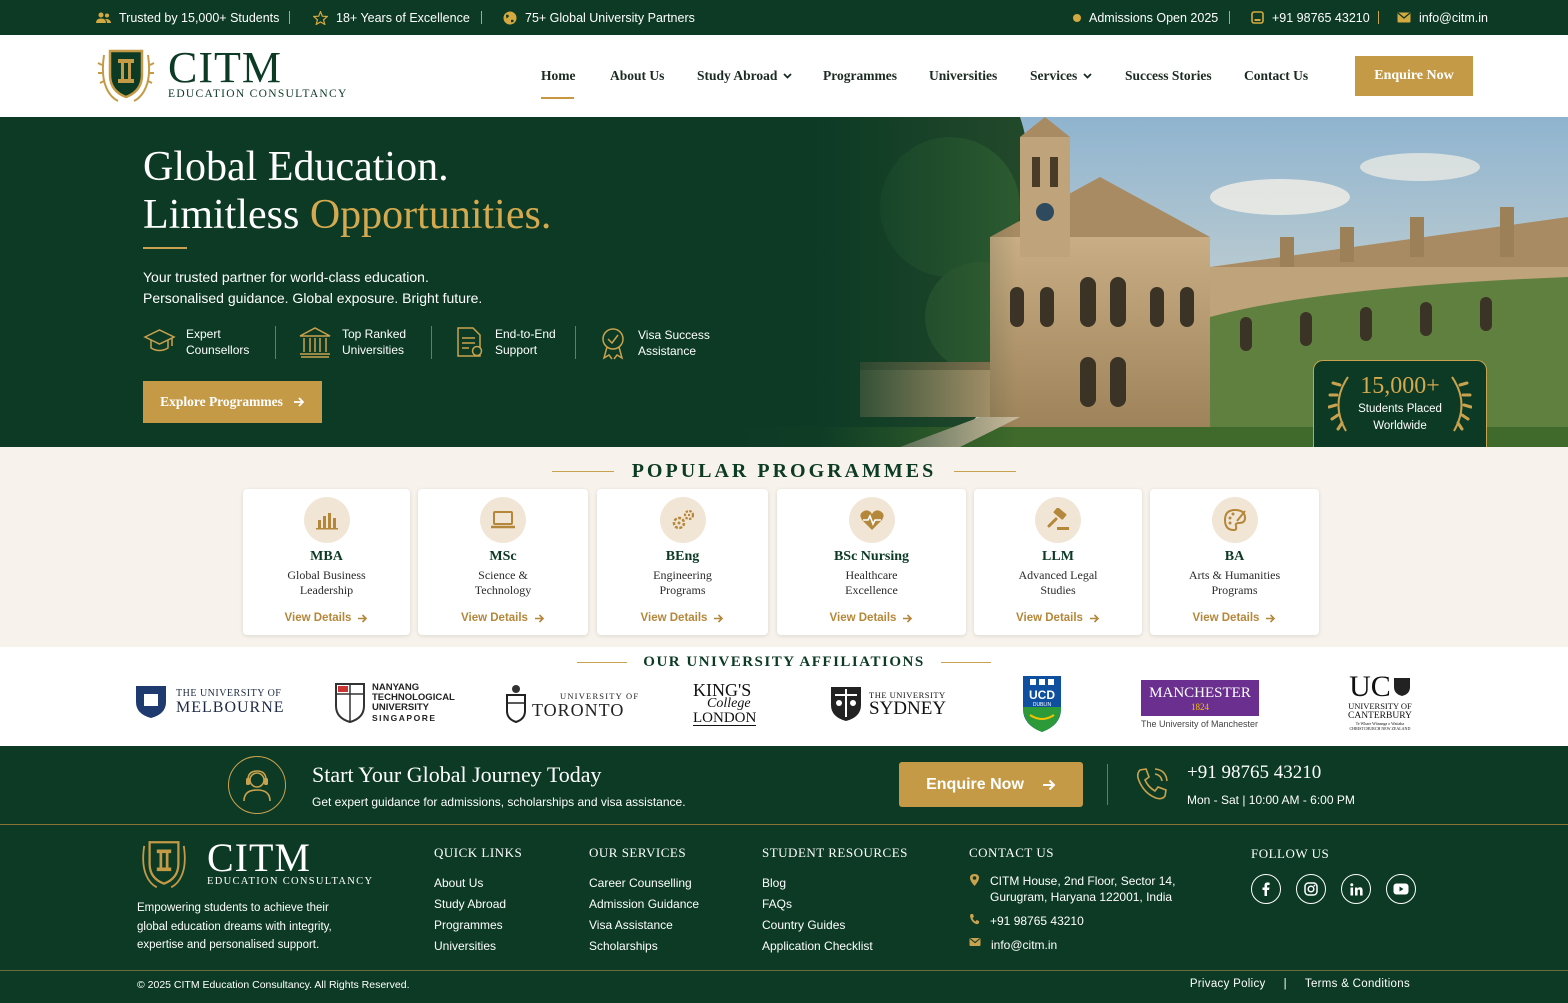  Describe the element at coordinates (682, 562) in the screenshot. I see `programme-card-beng: BEng Engineering Programs View Details` at that location.